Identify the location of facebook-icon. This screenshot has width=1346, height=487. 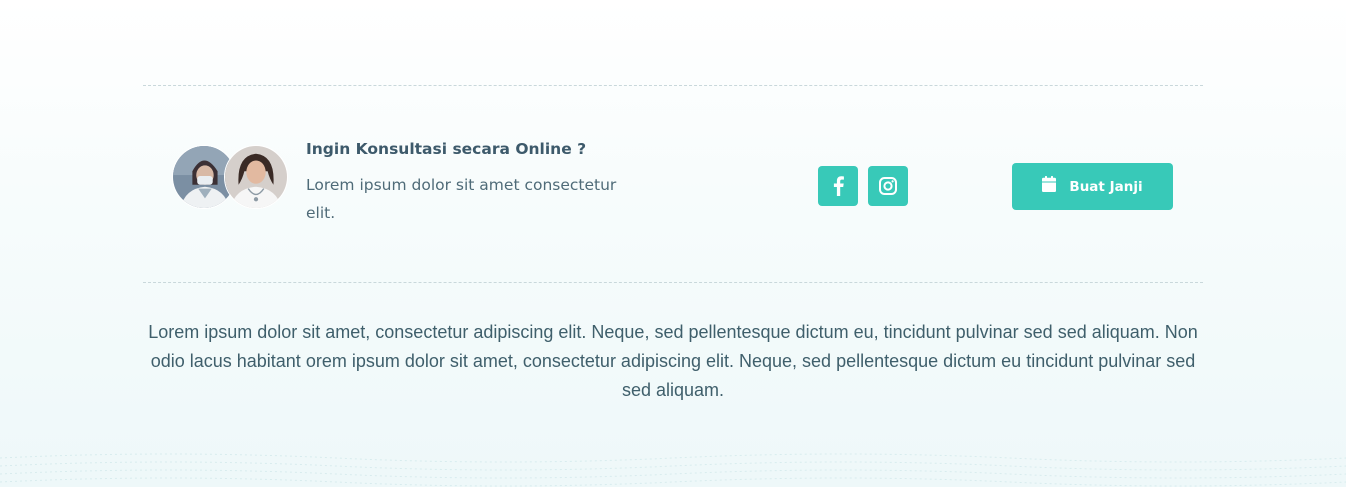
(838, 186).